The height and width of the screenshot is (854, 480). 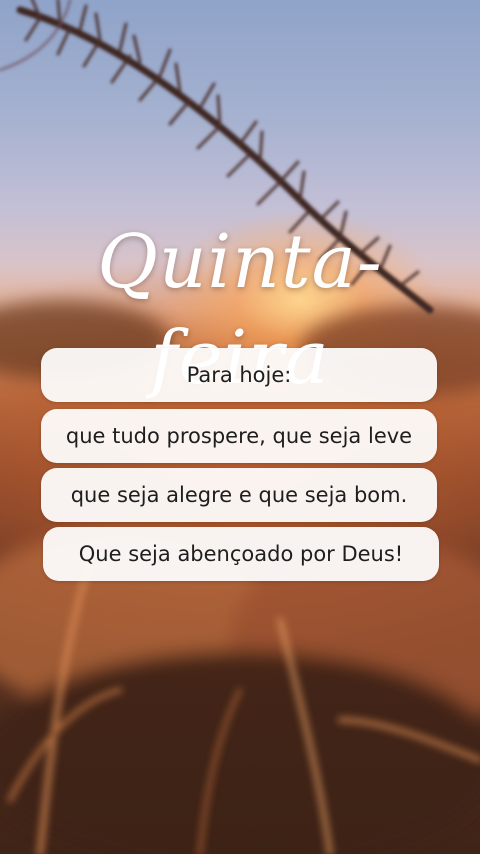 I want to click on message-line-3: que seja alegre e que seja bom., so click(x=239, y=495).